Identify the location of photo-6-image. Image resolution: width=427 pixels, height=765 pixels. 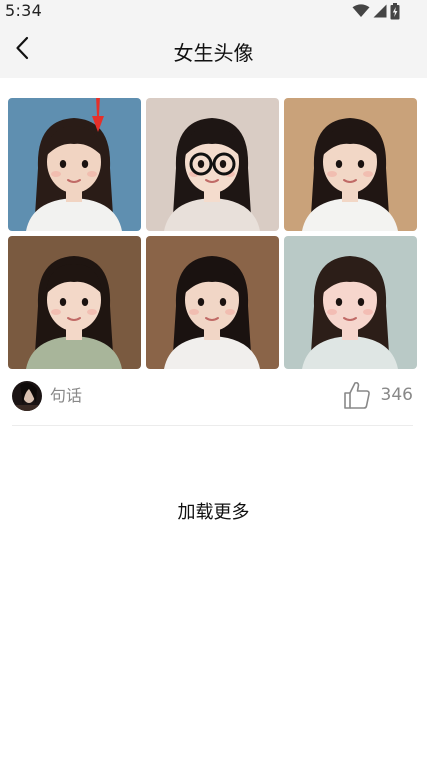
(350, 302).